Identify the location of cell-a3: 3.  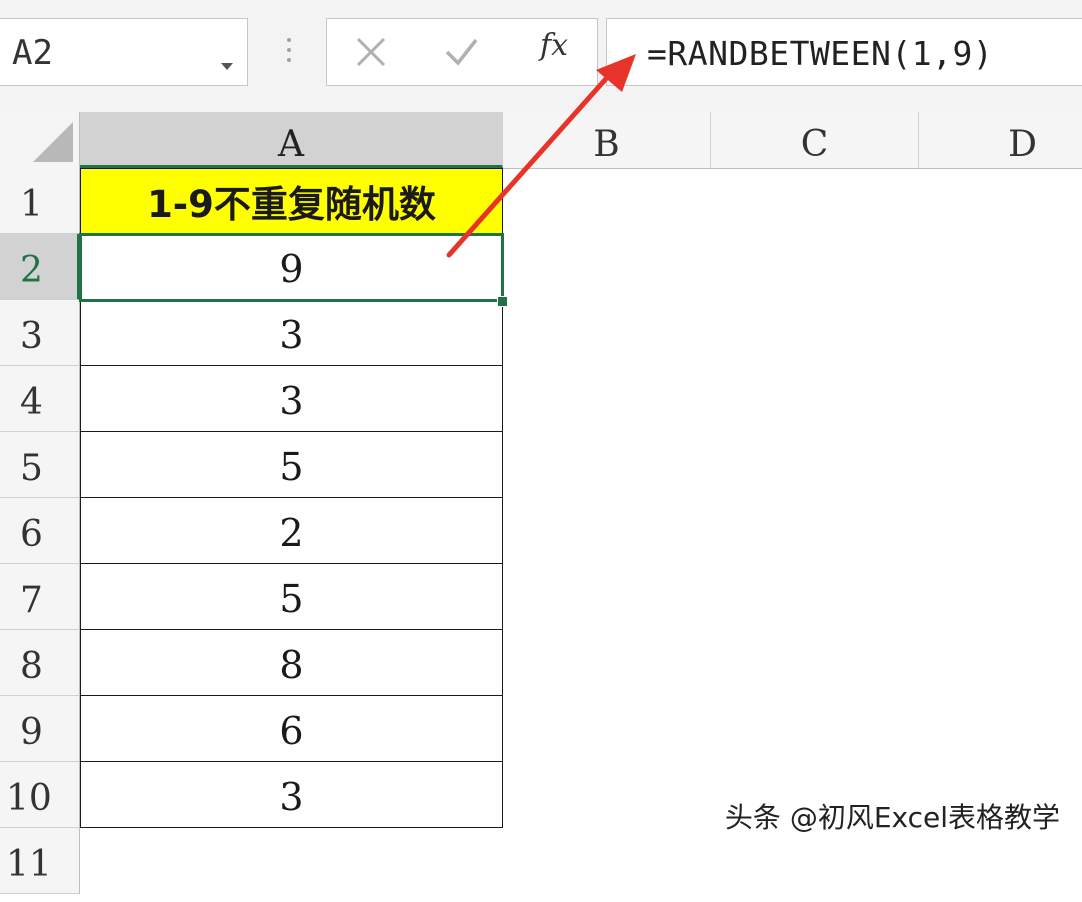
(291, 333).